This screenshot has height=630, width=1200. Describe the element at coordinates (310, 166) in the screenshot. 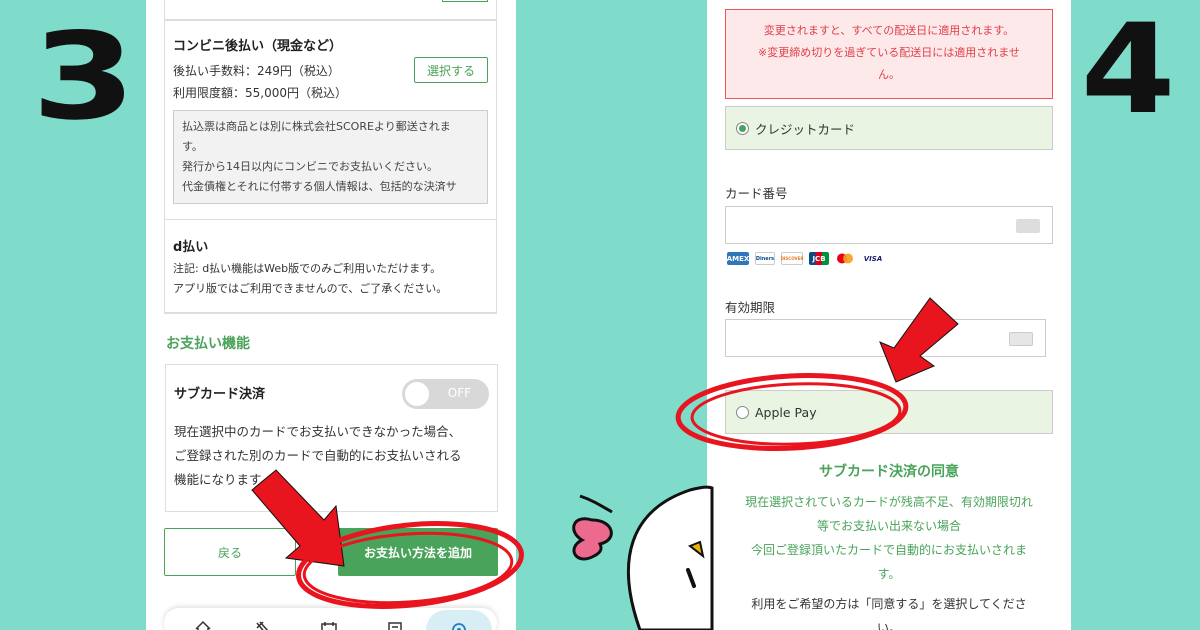

I see `note-line: 発行から14日以内にコンビニでお支払いください。` at that location.